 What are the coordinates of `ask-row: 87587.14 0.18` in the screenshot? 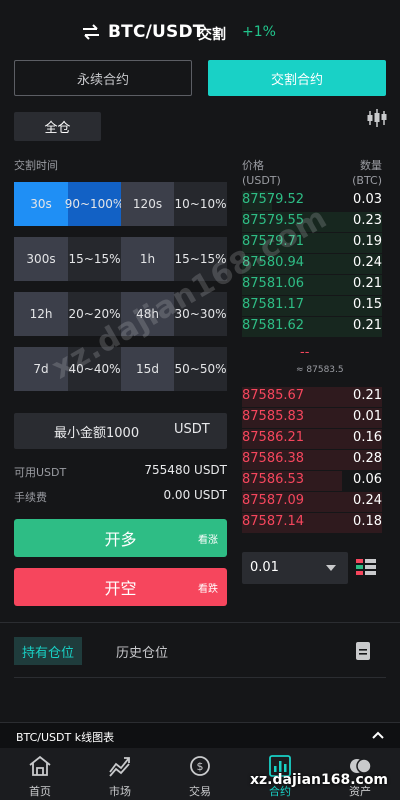 It's located at (312, 522).